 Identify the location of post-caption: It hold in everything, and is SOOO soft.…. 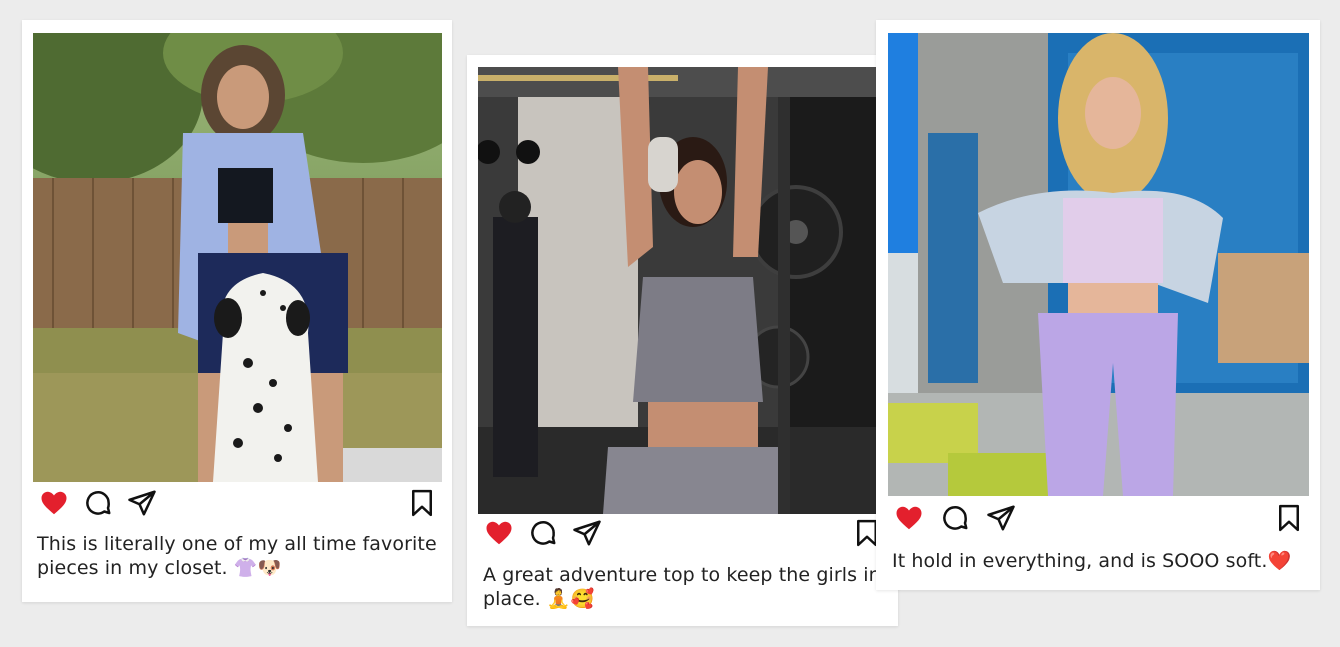
(1092, 561).